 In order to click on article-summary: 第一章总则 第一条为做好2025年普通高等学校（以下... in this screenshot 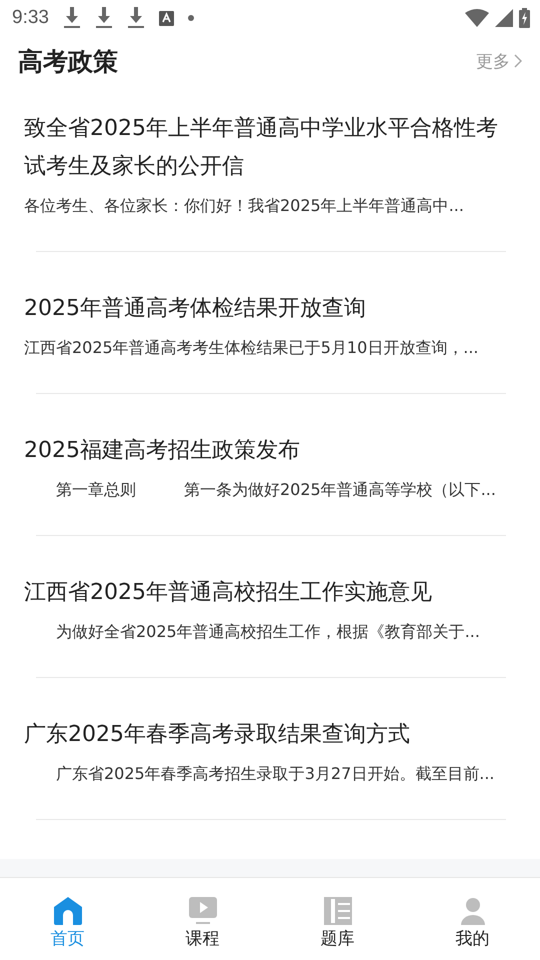, I will do `click(276, 490)`.